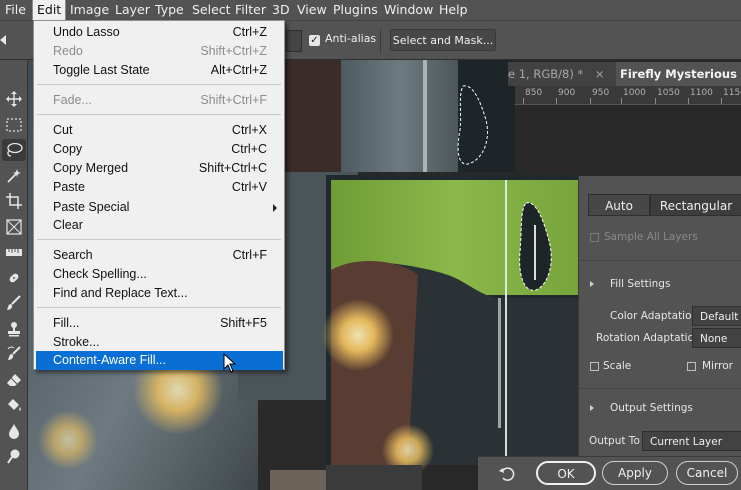 Image resolution: width=741 pixels, height=490 pixels. What do you see at coordinates (453, 10) in the screenshot?
I see `menu-help: Help` at bounding box center [453, 10].